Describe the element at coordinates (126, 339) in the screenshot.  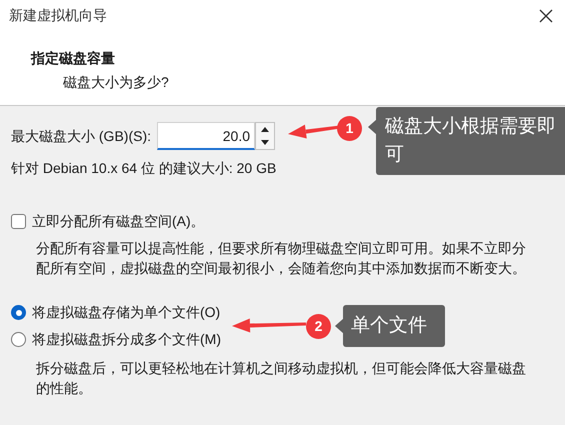
I see `radio-label: 将虚拟磁盘拆分成多个文件(M)` at that location.